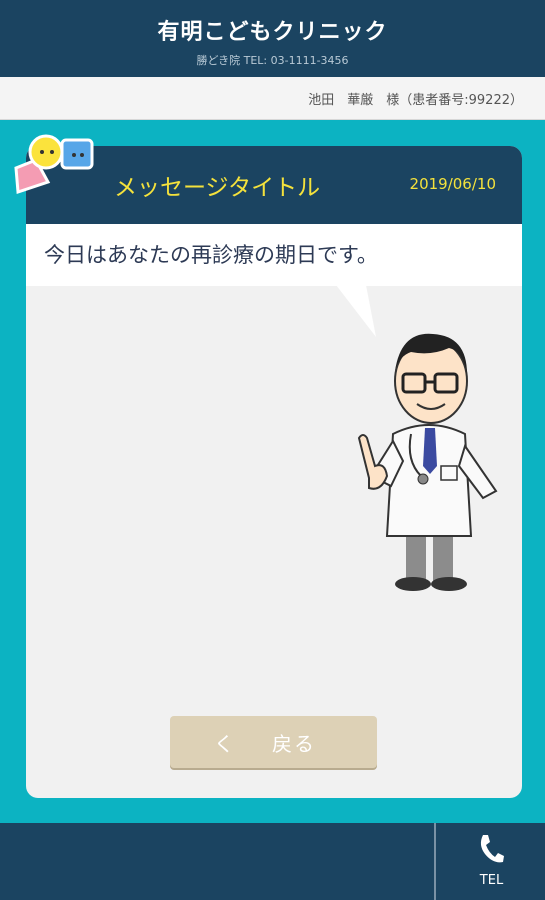  What do you see at coordinates (224, 744) in the screenshot?
I see `chevron-left-icon: く` at bounding box center [224, 744].